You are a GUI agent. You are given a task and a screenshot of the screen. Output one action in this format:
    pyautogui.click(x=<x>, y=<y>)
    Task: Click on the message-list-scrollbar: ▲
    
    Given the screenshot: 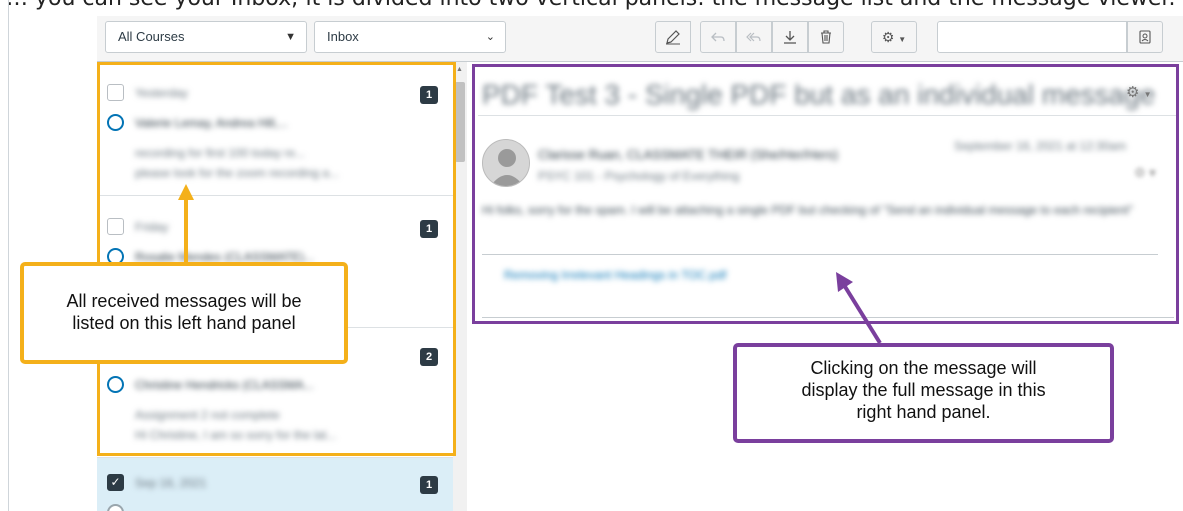 What is the action you would take?
    pyautogui.click(x=460, y=286)
    